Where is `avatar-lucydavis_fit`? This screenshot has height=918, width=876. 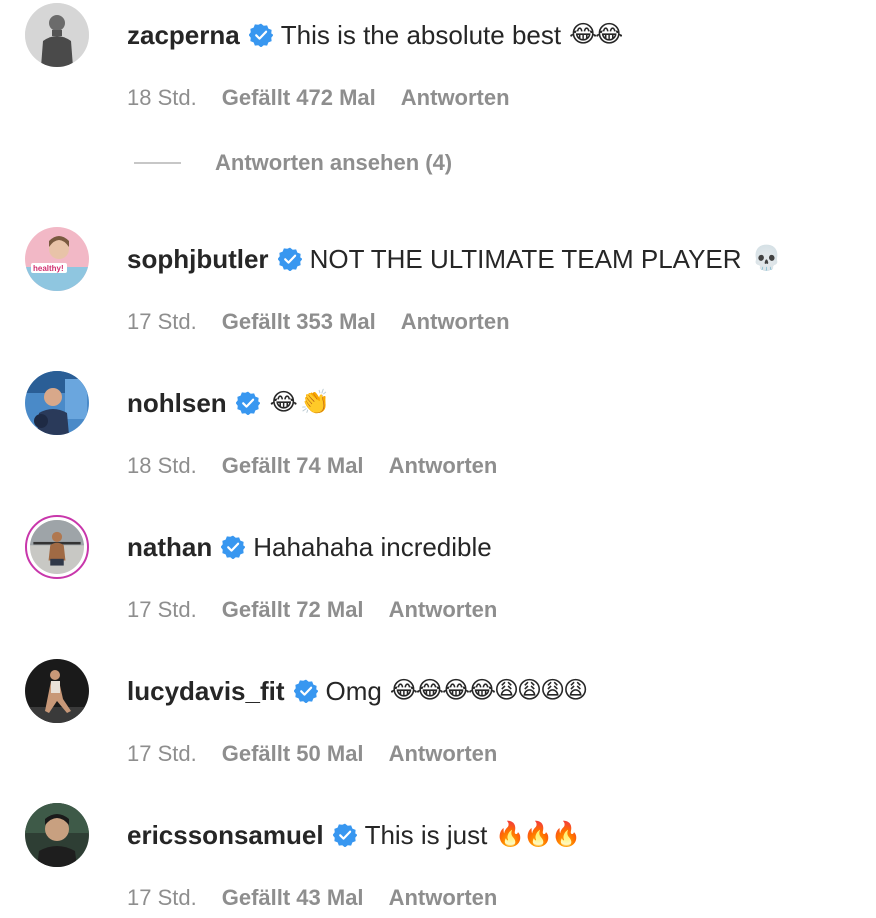 avatar-lucydavis_fit is located at coordinates (57, 691).